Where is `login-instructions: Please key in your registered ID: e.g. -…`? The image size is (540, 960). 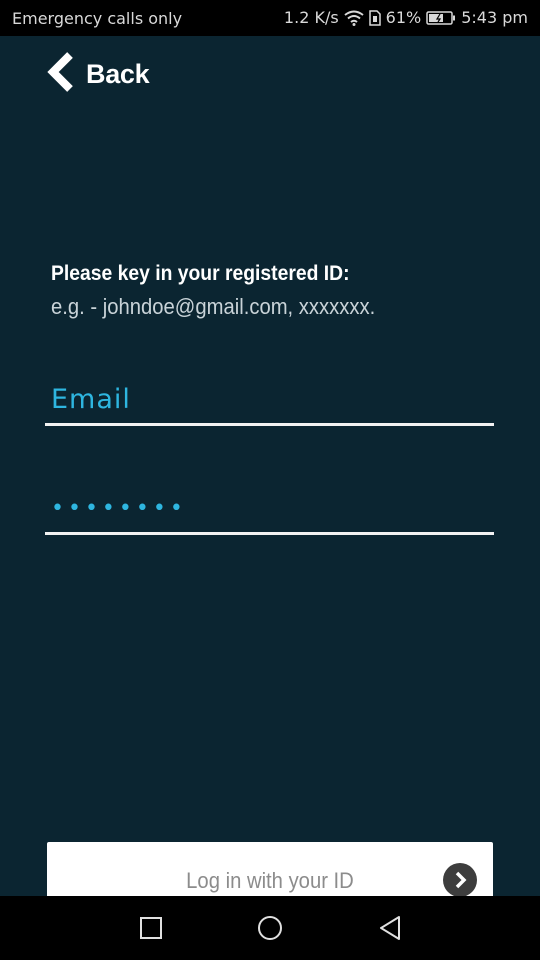 login-instructions: Please key in your registered ID: e.g. -… is located at coordinates (227, 291).